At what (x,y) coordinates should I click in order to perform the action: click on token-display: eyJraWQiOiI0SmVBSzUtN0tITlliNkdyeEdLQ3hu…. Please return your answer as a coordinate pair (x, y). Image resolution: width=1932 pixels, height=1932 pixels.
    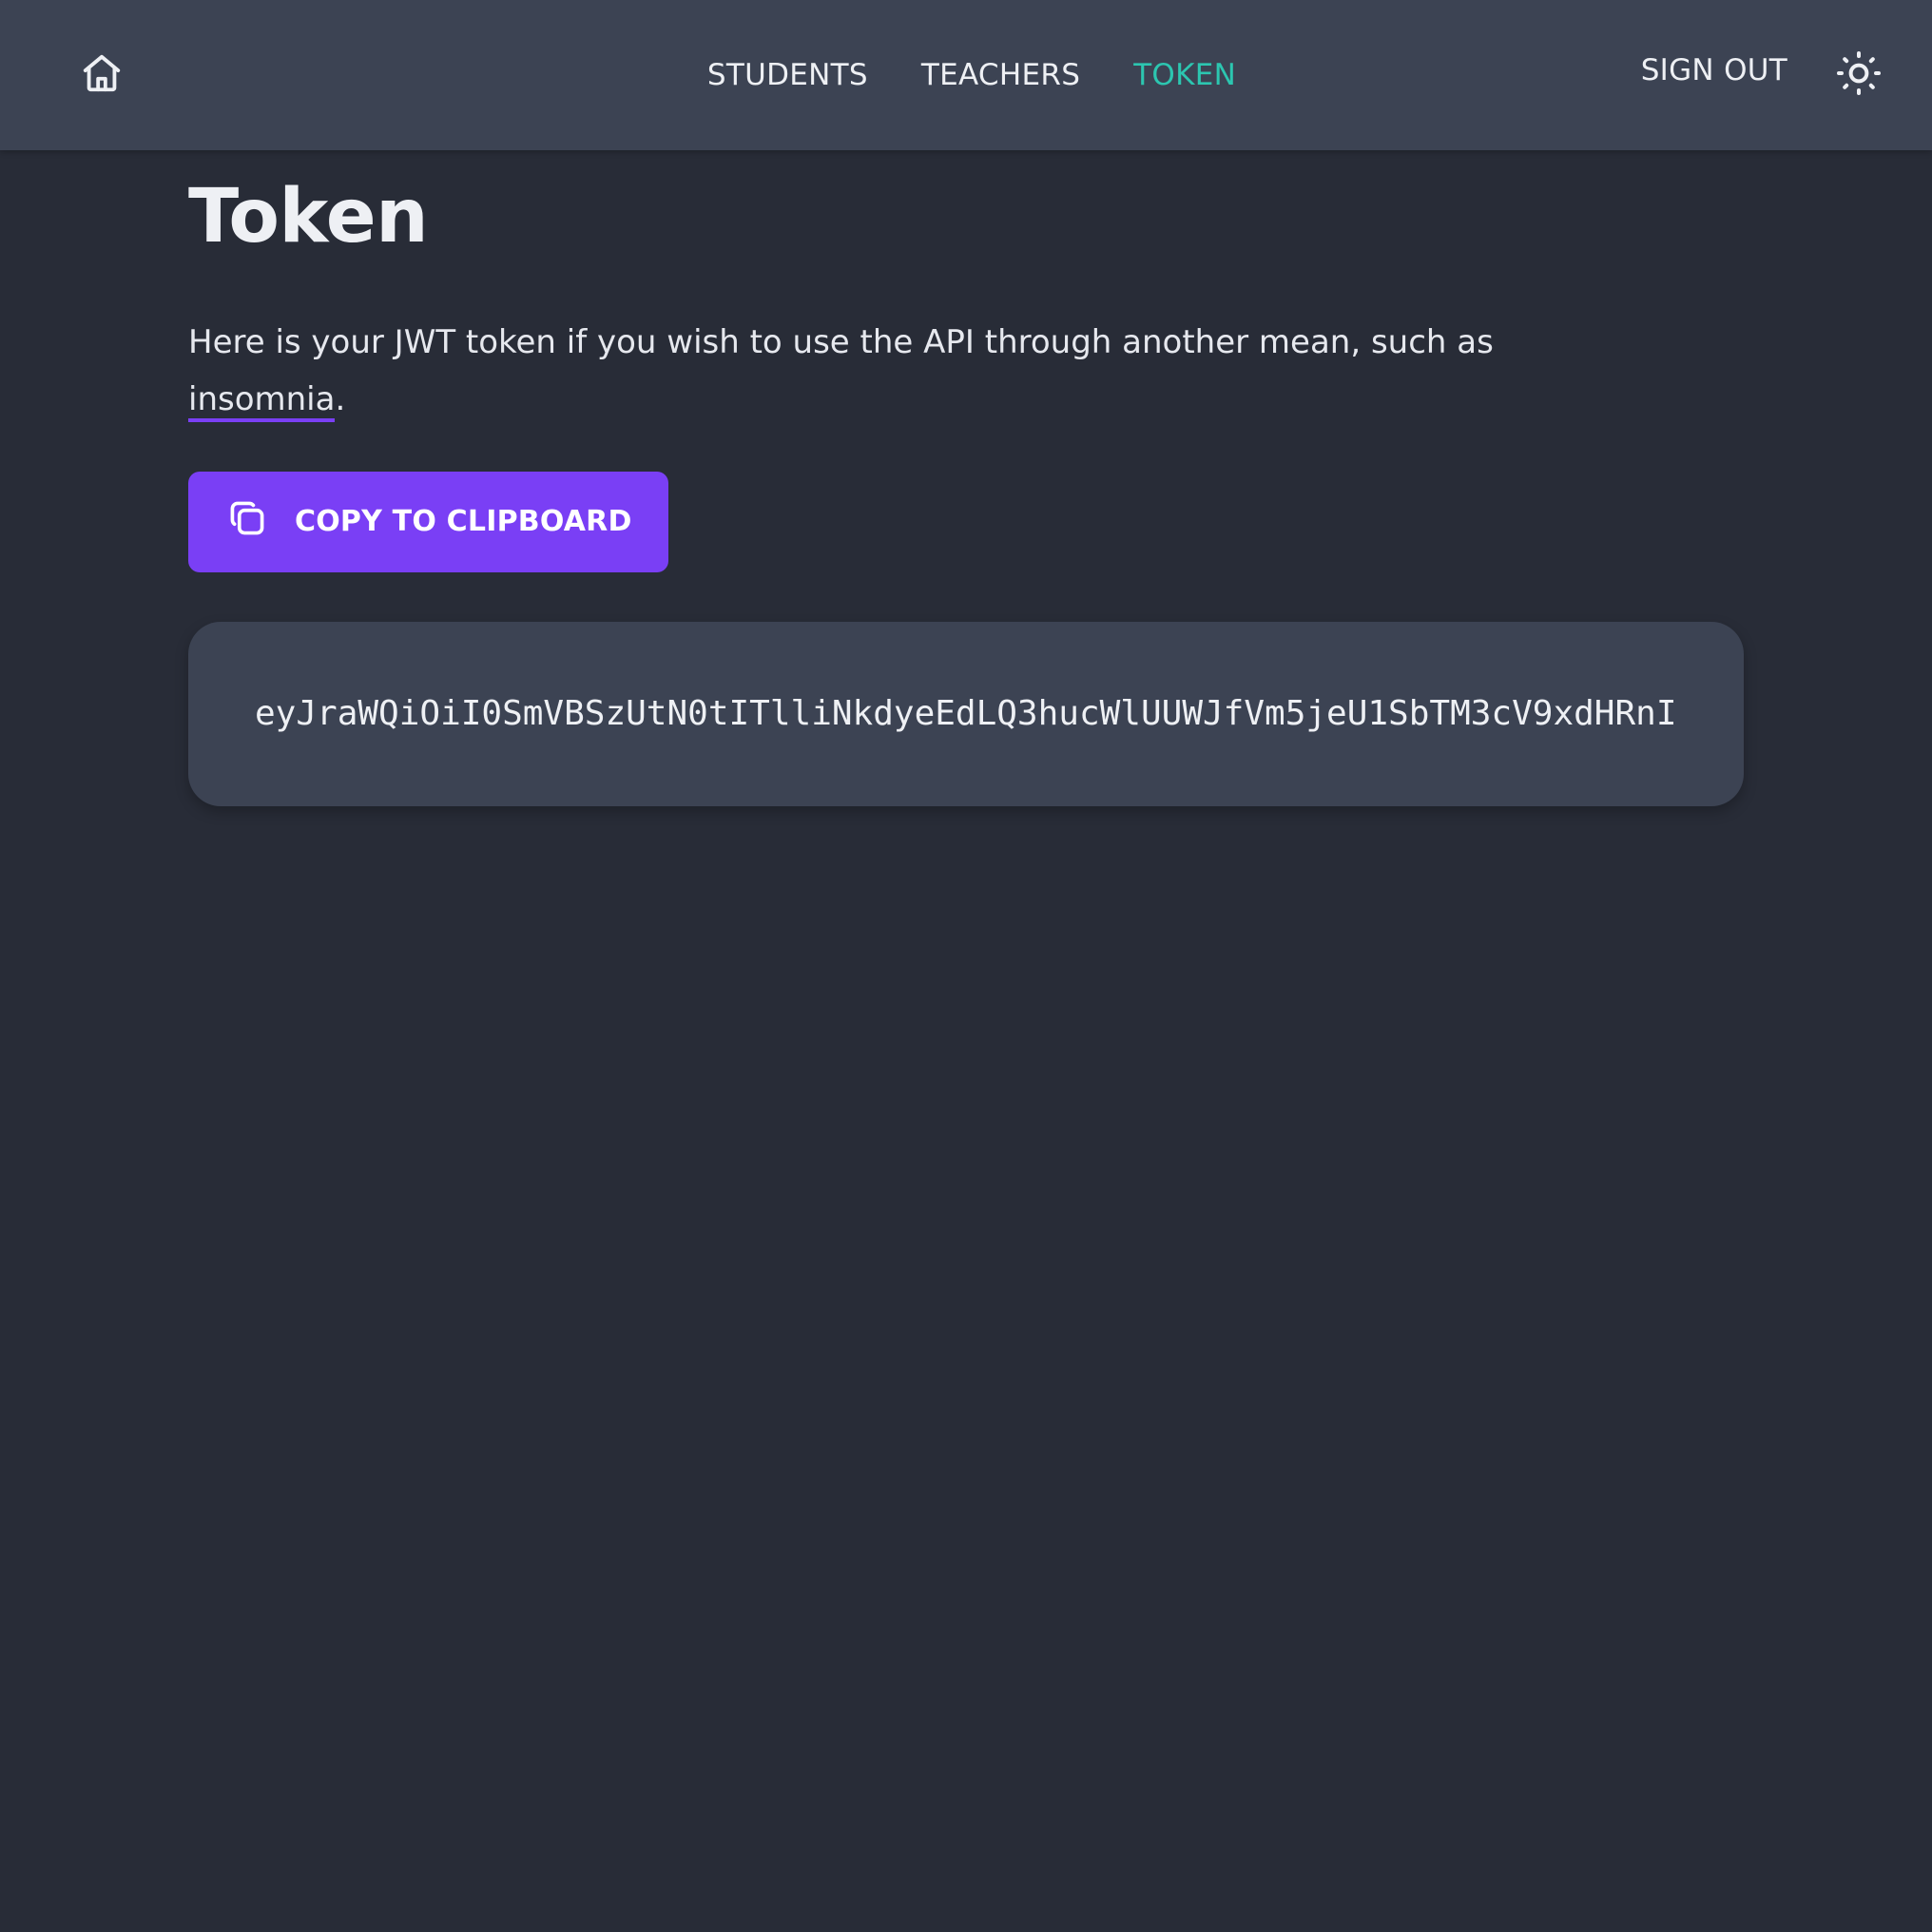
    Looking at the image, I should click on (966, 713).